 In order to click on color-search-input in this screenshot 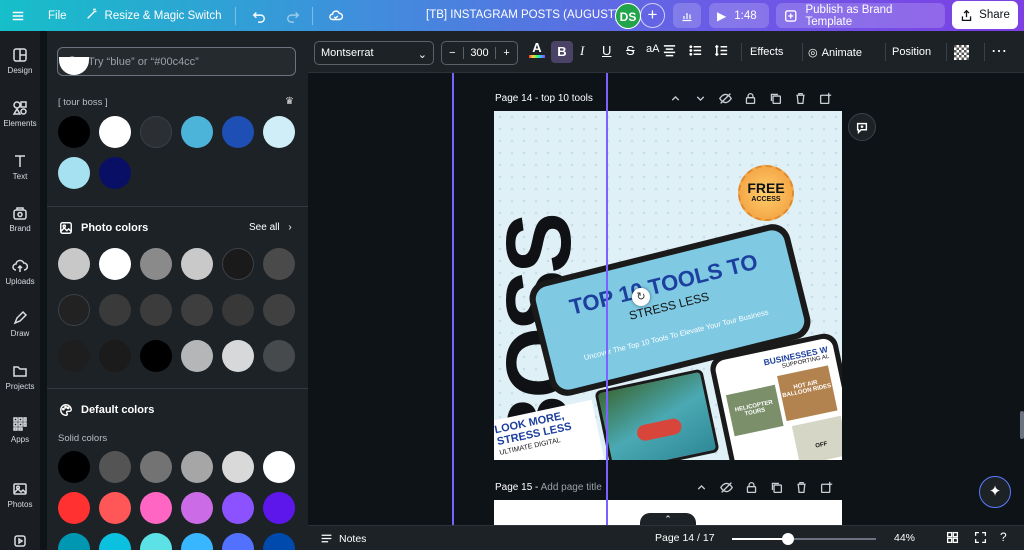, I will do `click(188, 61)`.